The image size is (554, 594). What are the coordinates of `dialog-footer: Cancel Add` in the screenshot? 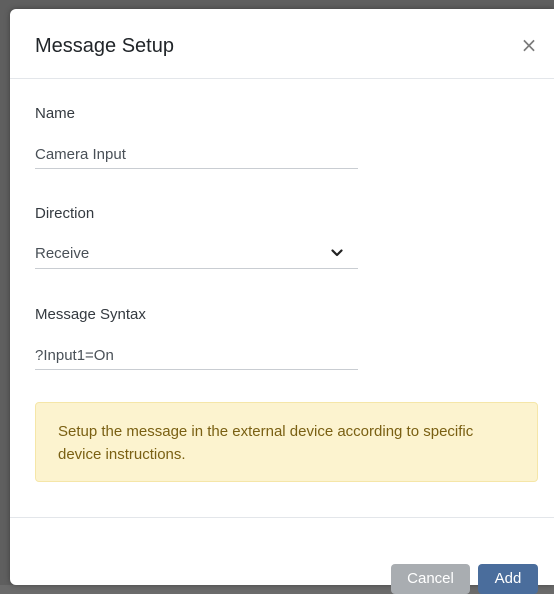 It's located at (282, 555).